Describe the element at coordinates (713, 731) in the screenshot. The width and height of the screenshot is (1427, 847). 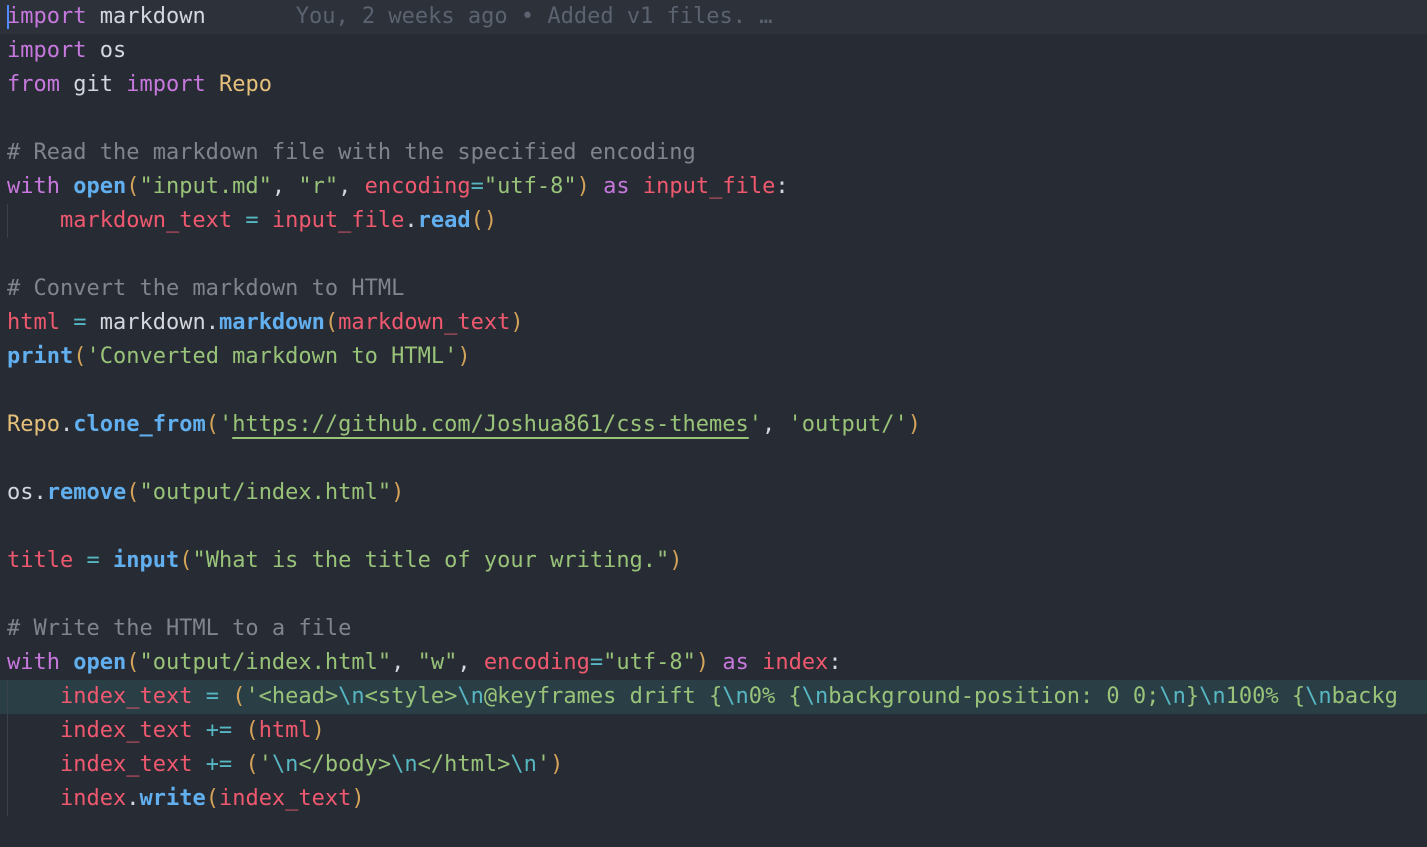
I see `code-line: index_text += (html)` at that location.